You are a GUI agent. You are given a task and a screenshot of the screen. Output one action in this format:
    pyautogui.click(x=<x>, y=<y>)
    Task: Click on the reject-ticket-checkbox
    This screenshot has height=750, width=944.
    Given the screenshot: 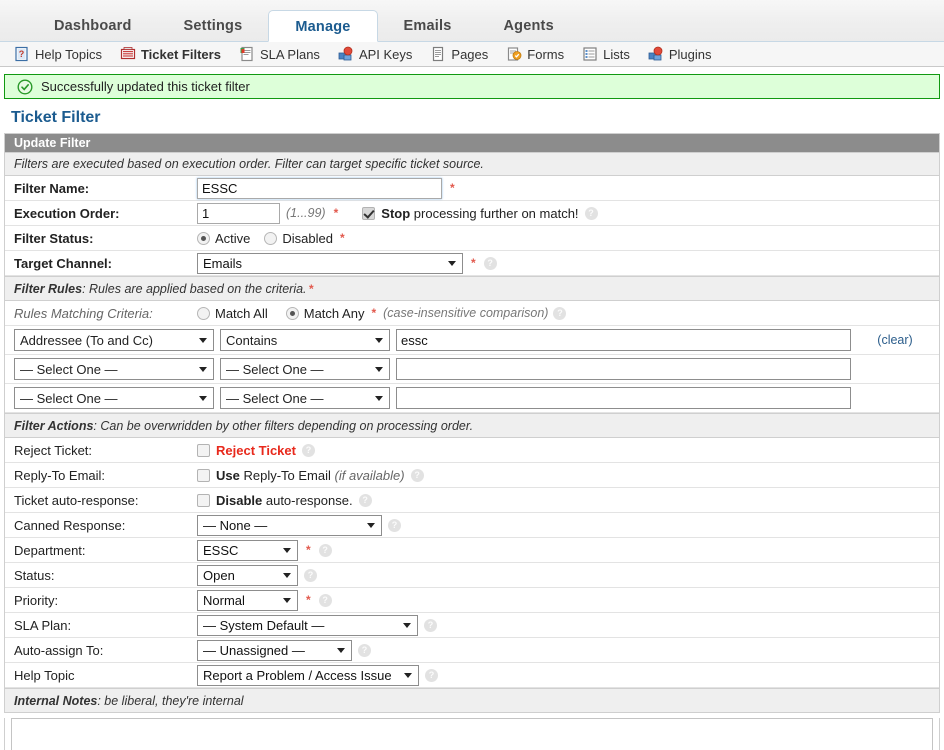 What is the action you would take?
    pyautogui.click(x=203, y=450)
    